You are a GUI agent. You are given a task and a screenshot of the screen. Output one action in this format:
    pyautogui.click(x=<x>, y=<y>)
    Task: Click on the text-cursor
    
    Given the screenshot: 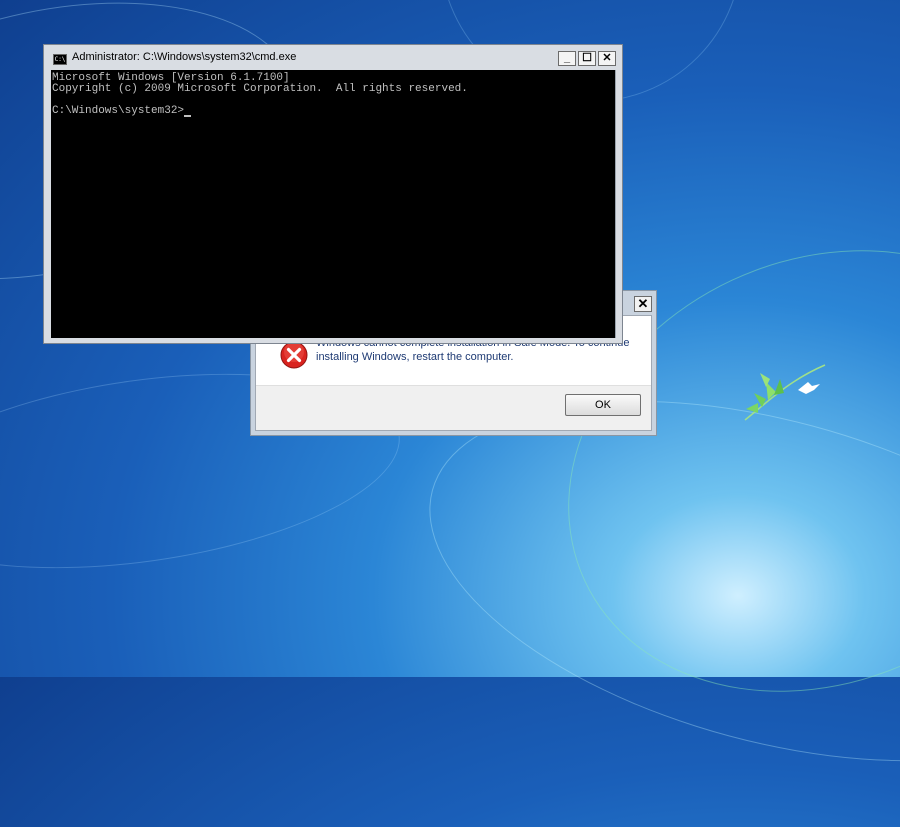 What is the action you would take?
    pyautogui.click(x=188, y=116)
    